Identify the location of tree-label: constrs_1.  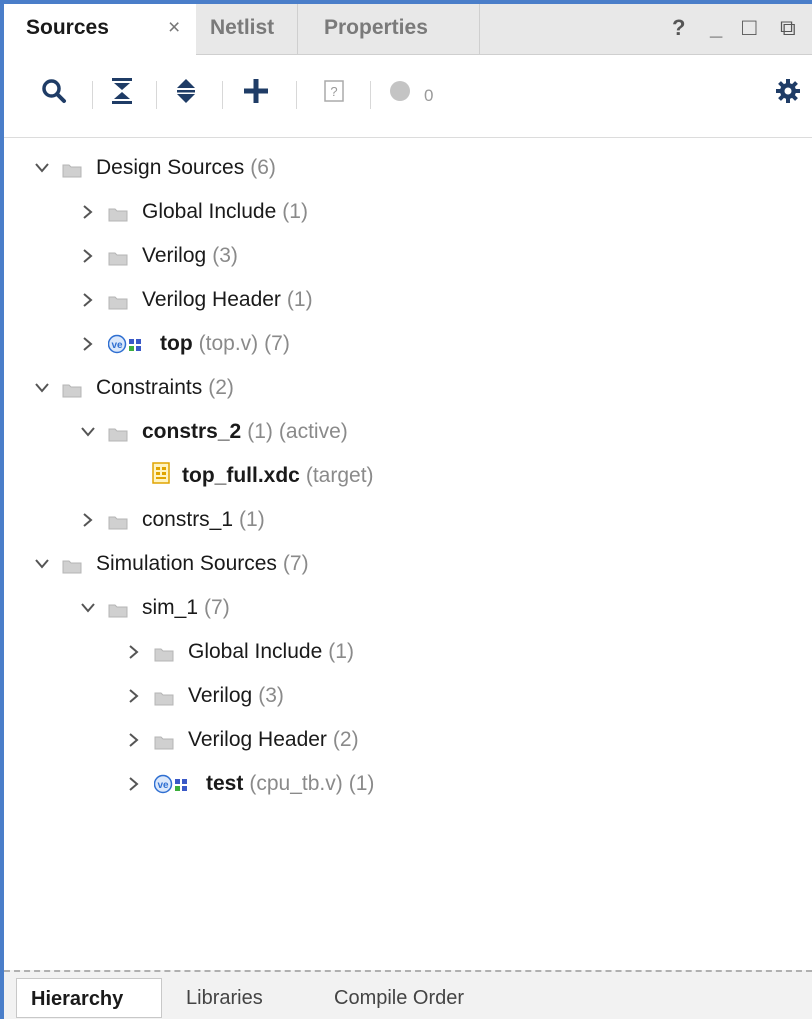
(188, 519).